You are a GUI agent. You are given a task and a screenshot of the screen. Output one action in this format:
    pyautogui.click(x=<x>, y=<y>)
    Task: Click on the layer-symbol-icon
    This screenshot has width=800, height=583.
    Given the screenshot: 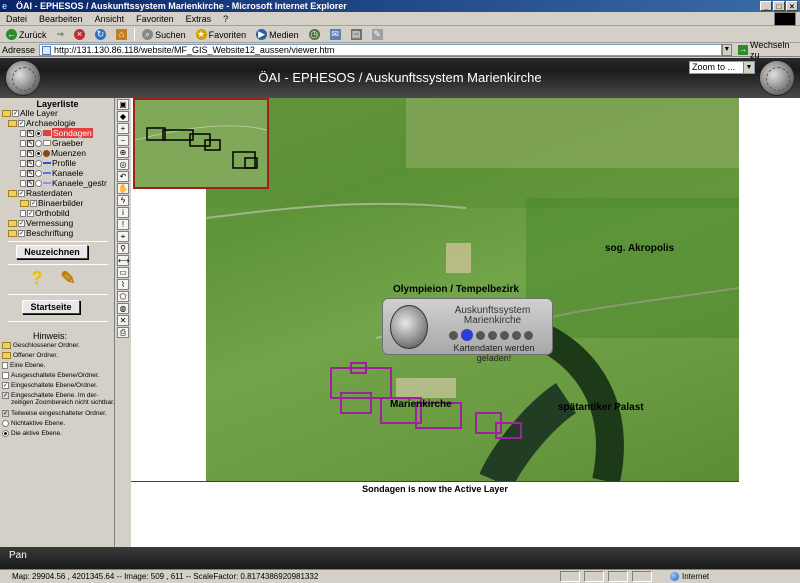 What is the action you would take?
    pyautogui.click(x=47, y=133)
    